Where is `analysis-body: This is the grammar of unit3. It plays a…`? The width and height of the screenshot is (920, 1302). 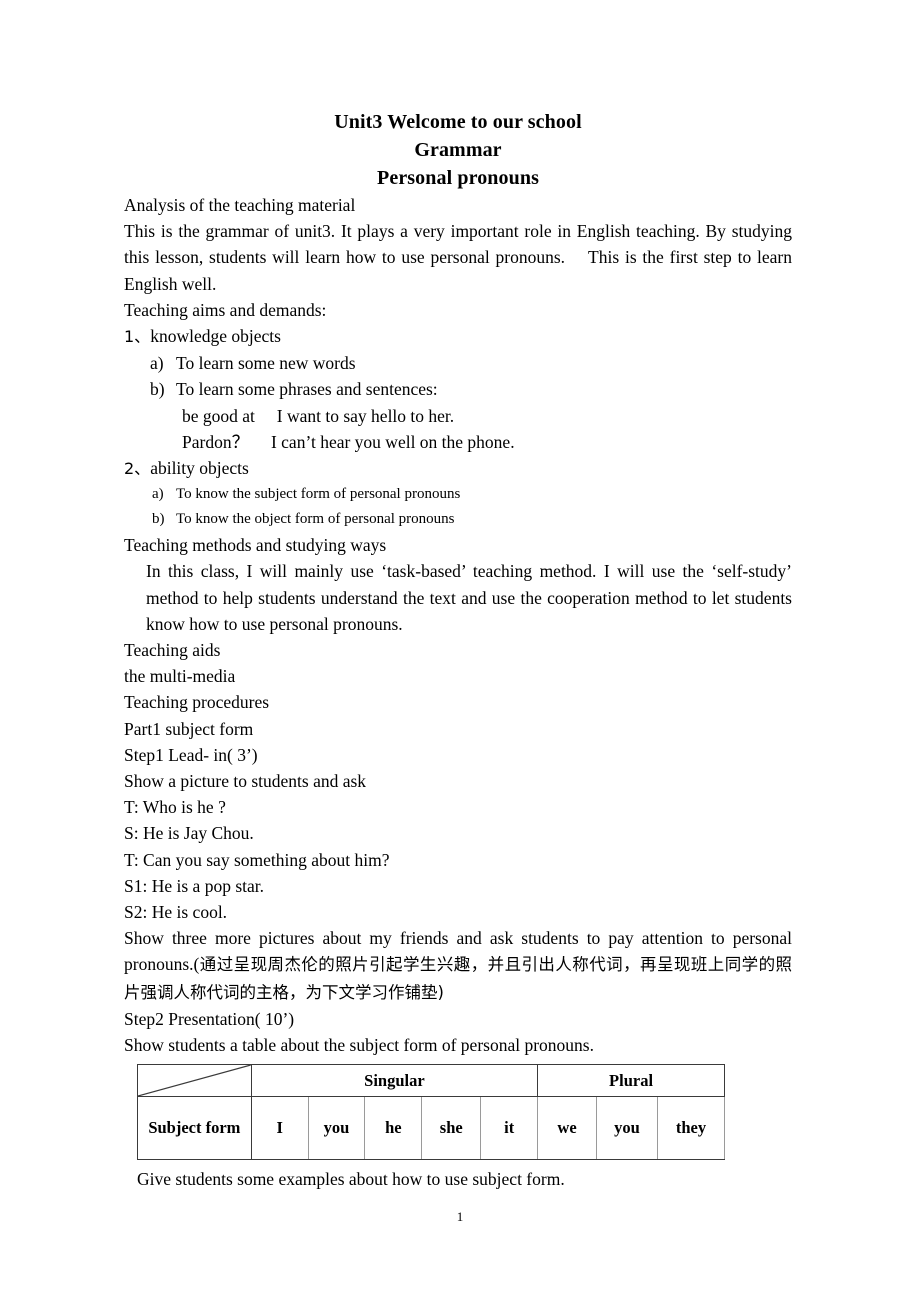 analysis-body: This is the grammar of unit3. It plays a… is located at coordinates (458, 257).